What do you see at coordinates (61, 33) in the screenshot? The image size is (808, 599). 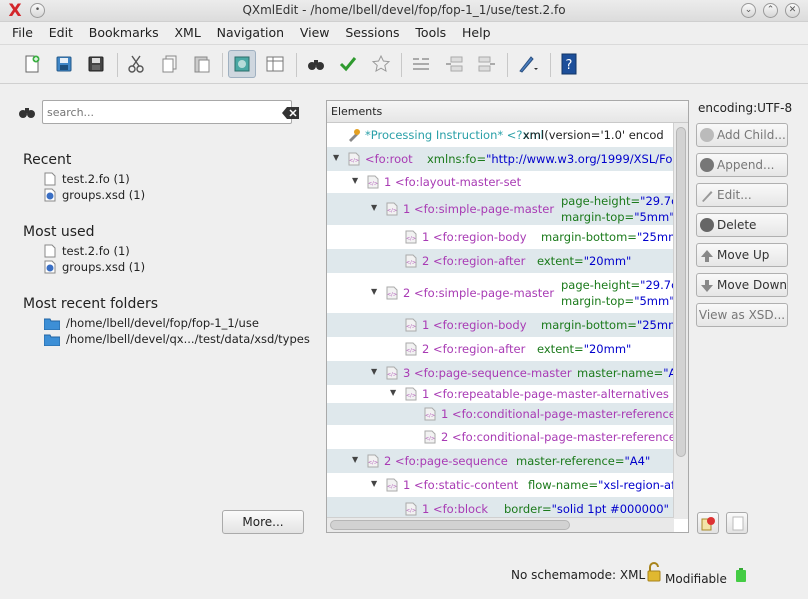 I see `menu-edit: Edit` at bounding box center [61, 33].